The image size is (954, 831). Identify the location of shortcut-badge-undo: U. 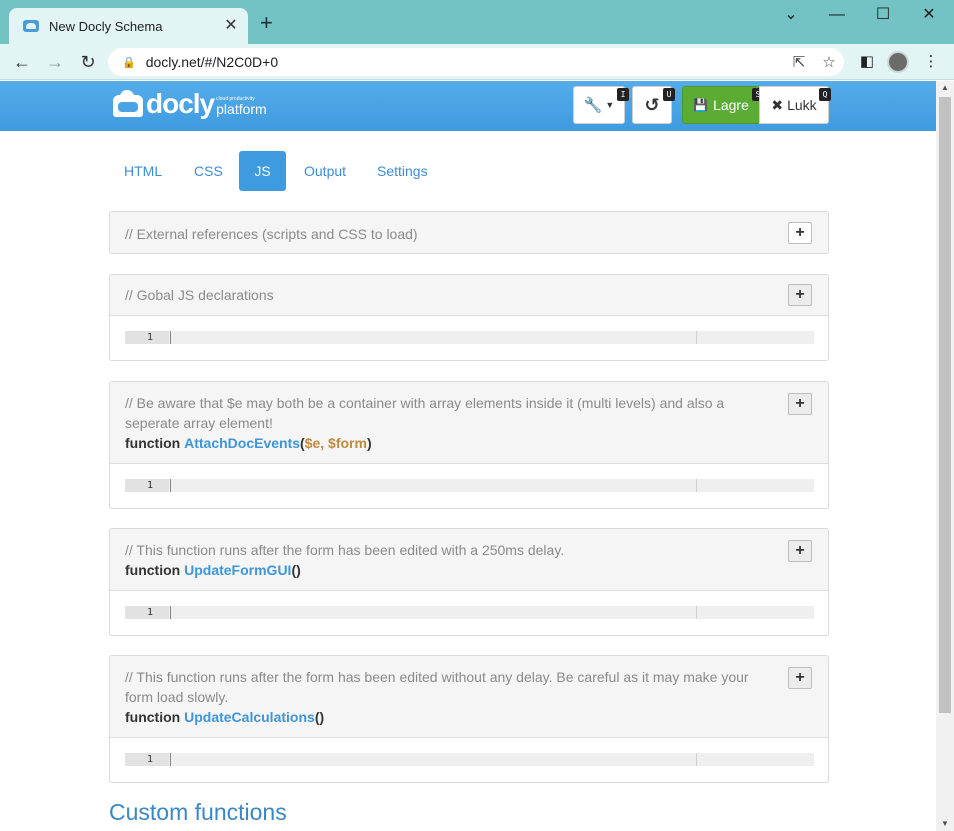
(669, 94).